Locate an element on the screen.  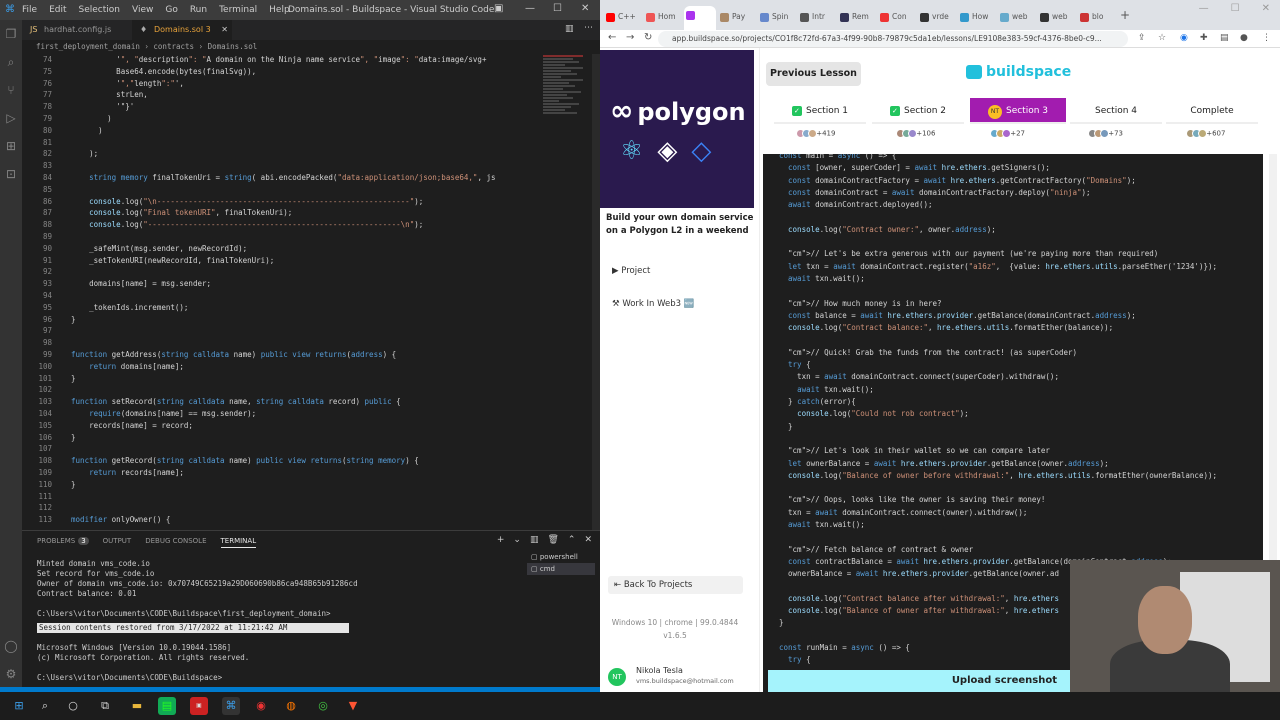
close-panel-icon: ✕ is located at coordinates (588, 540).